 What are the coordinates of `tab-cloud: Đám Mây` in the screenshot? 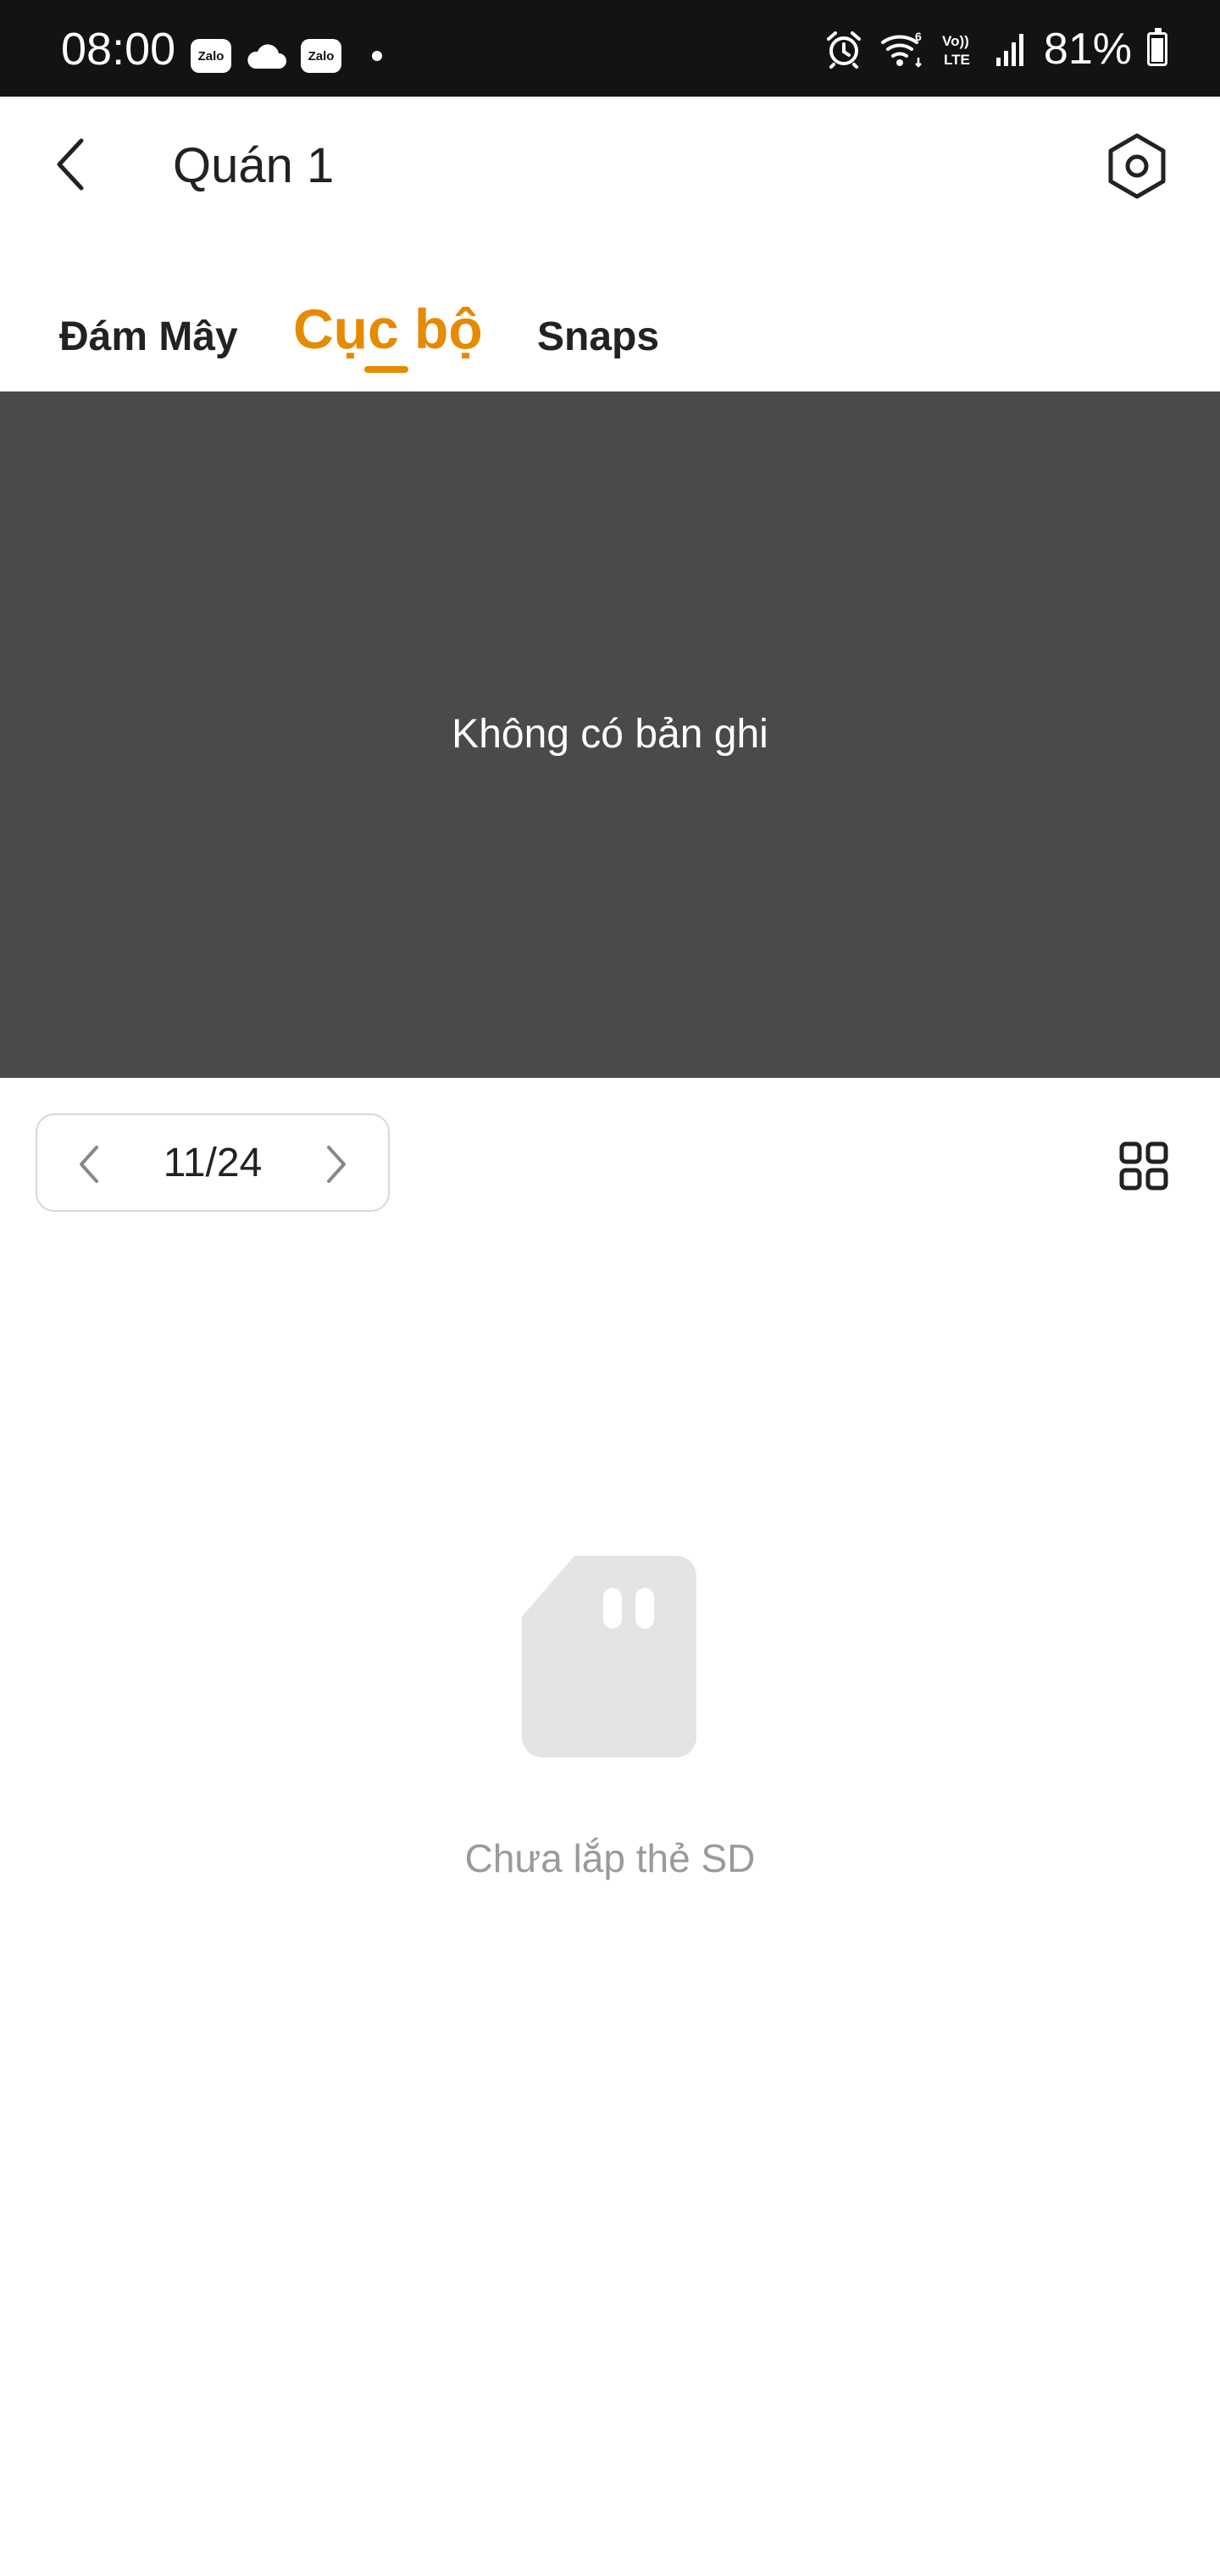 It's located at (148, 337).